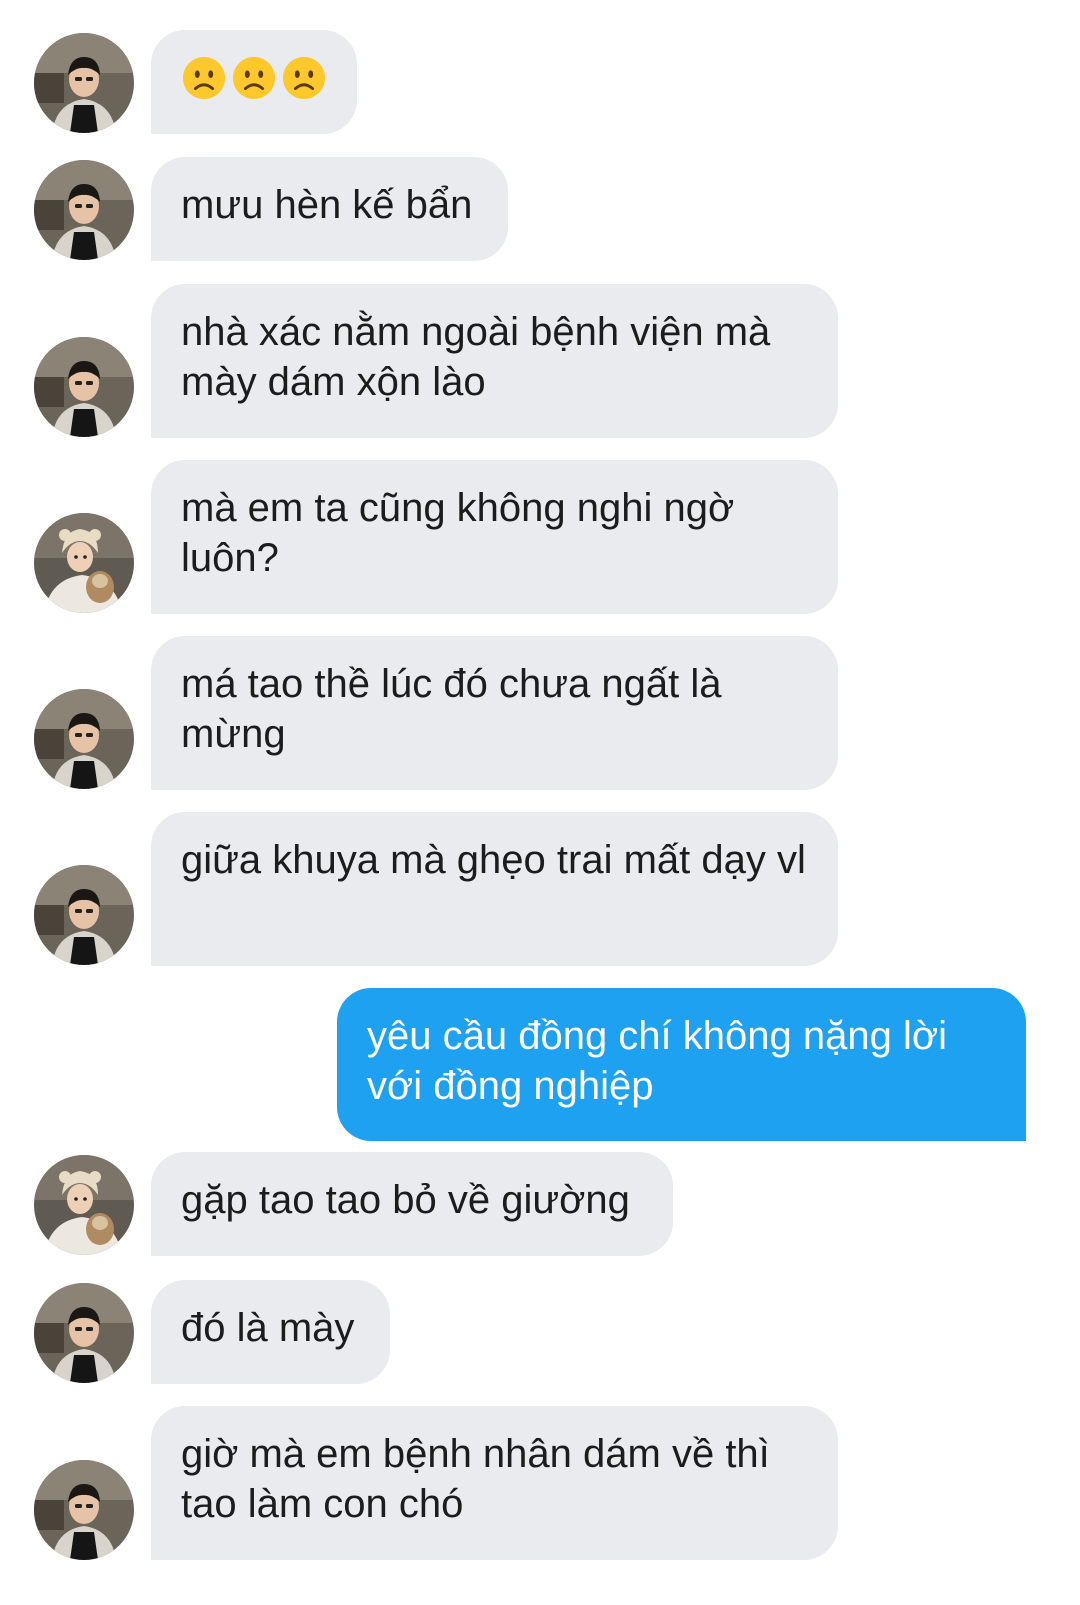 This screenshot has width=1080, height=1605. I want to click on message-bubble: đó là mày, so click(270, 1332).